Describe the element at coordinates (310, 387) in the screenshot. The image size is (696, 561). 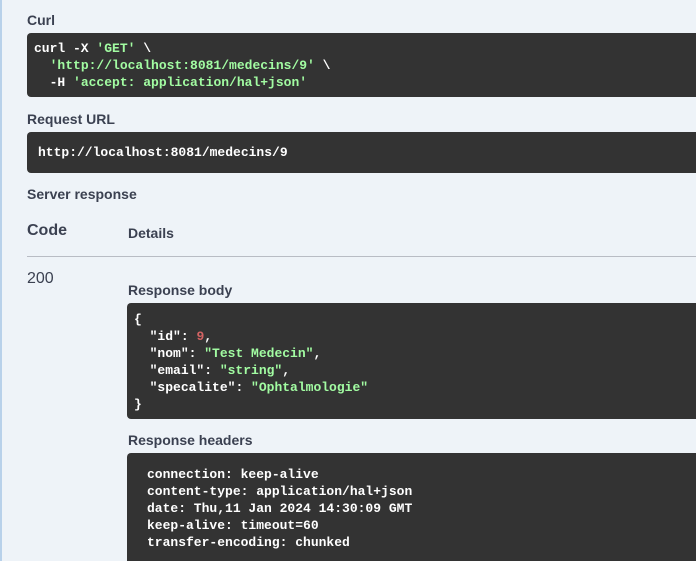
I see `json-value: "Ophtalmologie"` at that location.